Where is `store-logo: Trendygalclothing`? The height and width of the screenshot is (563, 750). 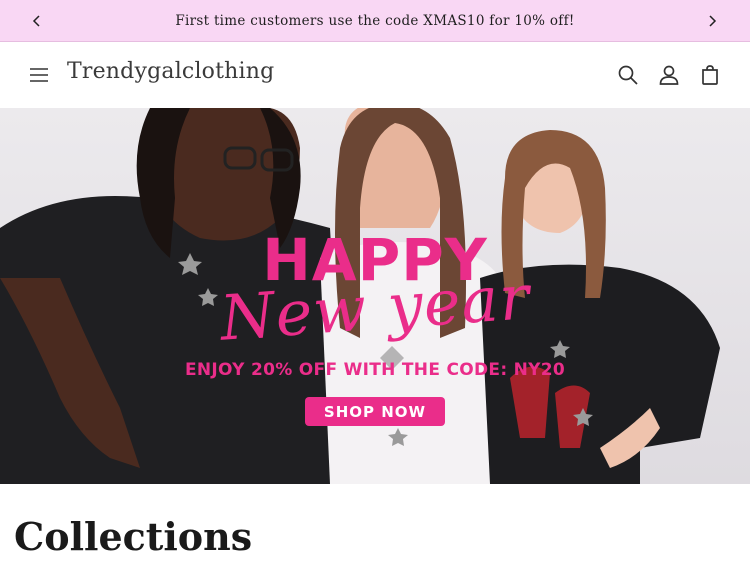
store-logo: Trendygalclothing is located at coordinates (170, 71).